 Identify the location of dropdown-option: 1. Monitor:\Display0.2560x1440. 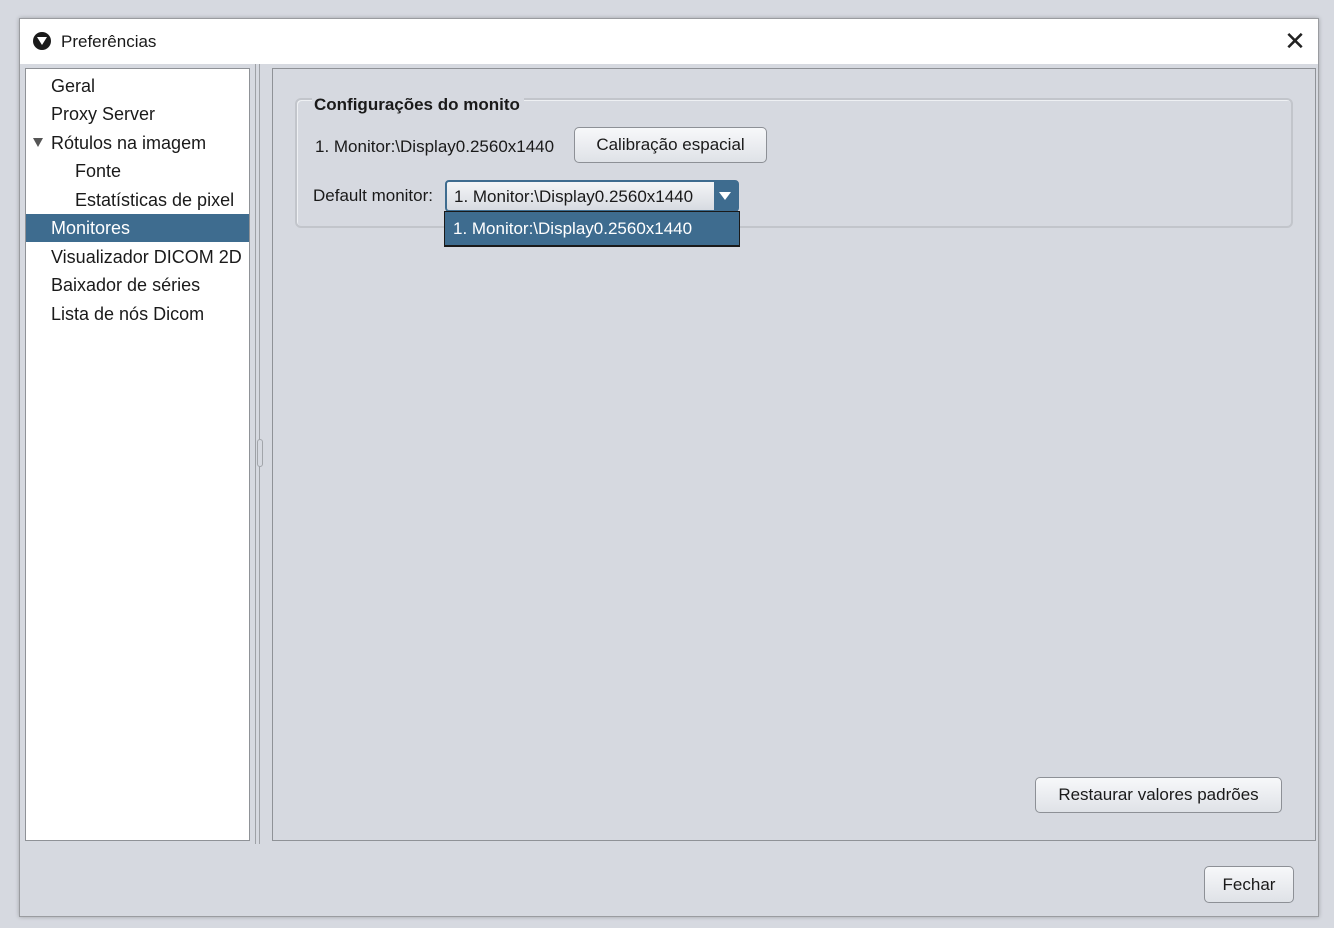
(592, 228).